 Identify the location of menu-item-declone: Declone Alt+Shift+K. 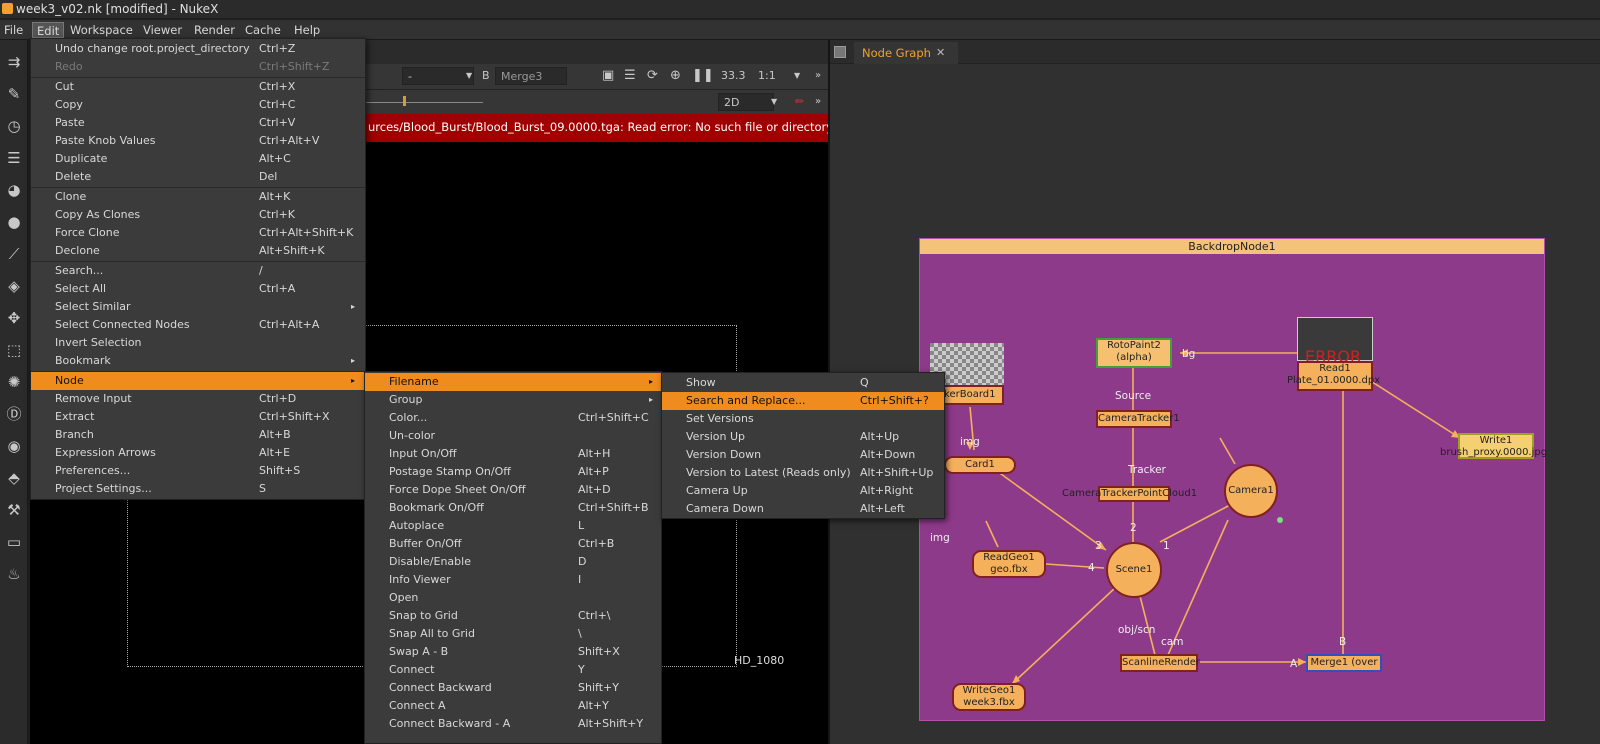
(198, 251).